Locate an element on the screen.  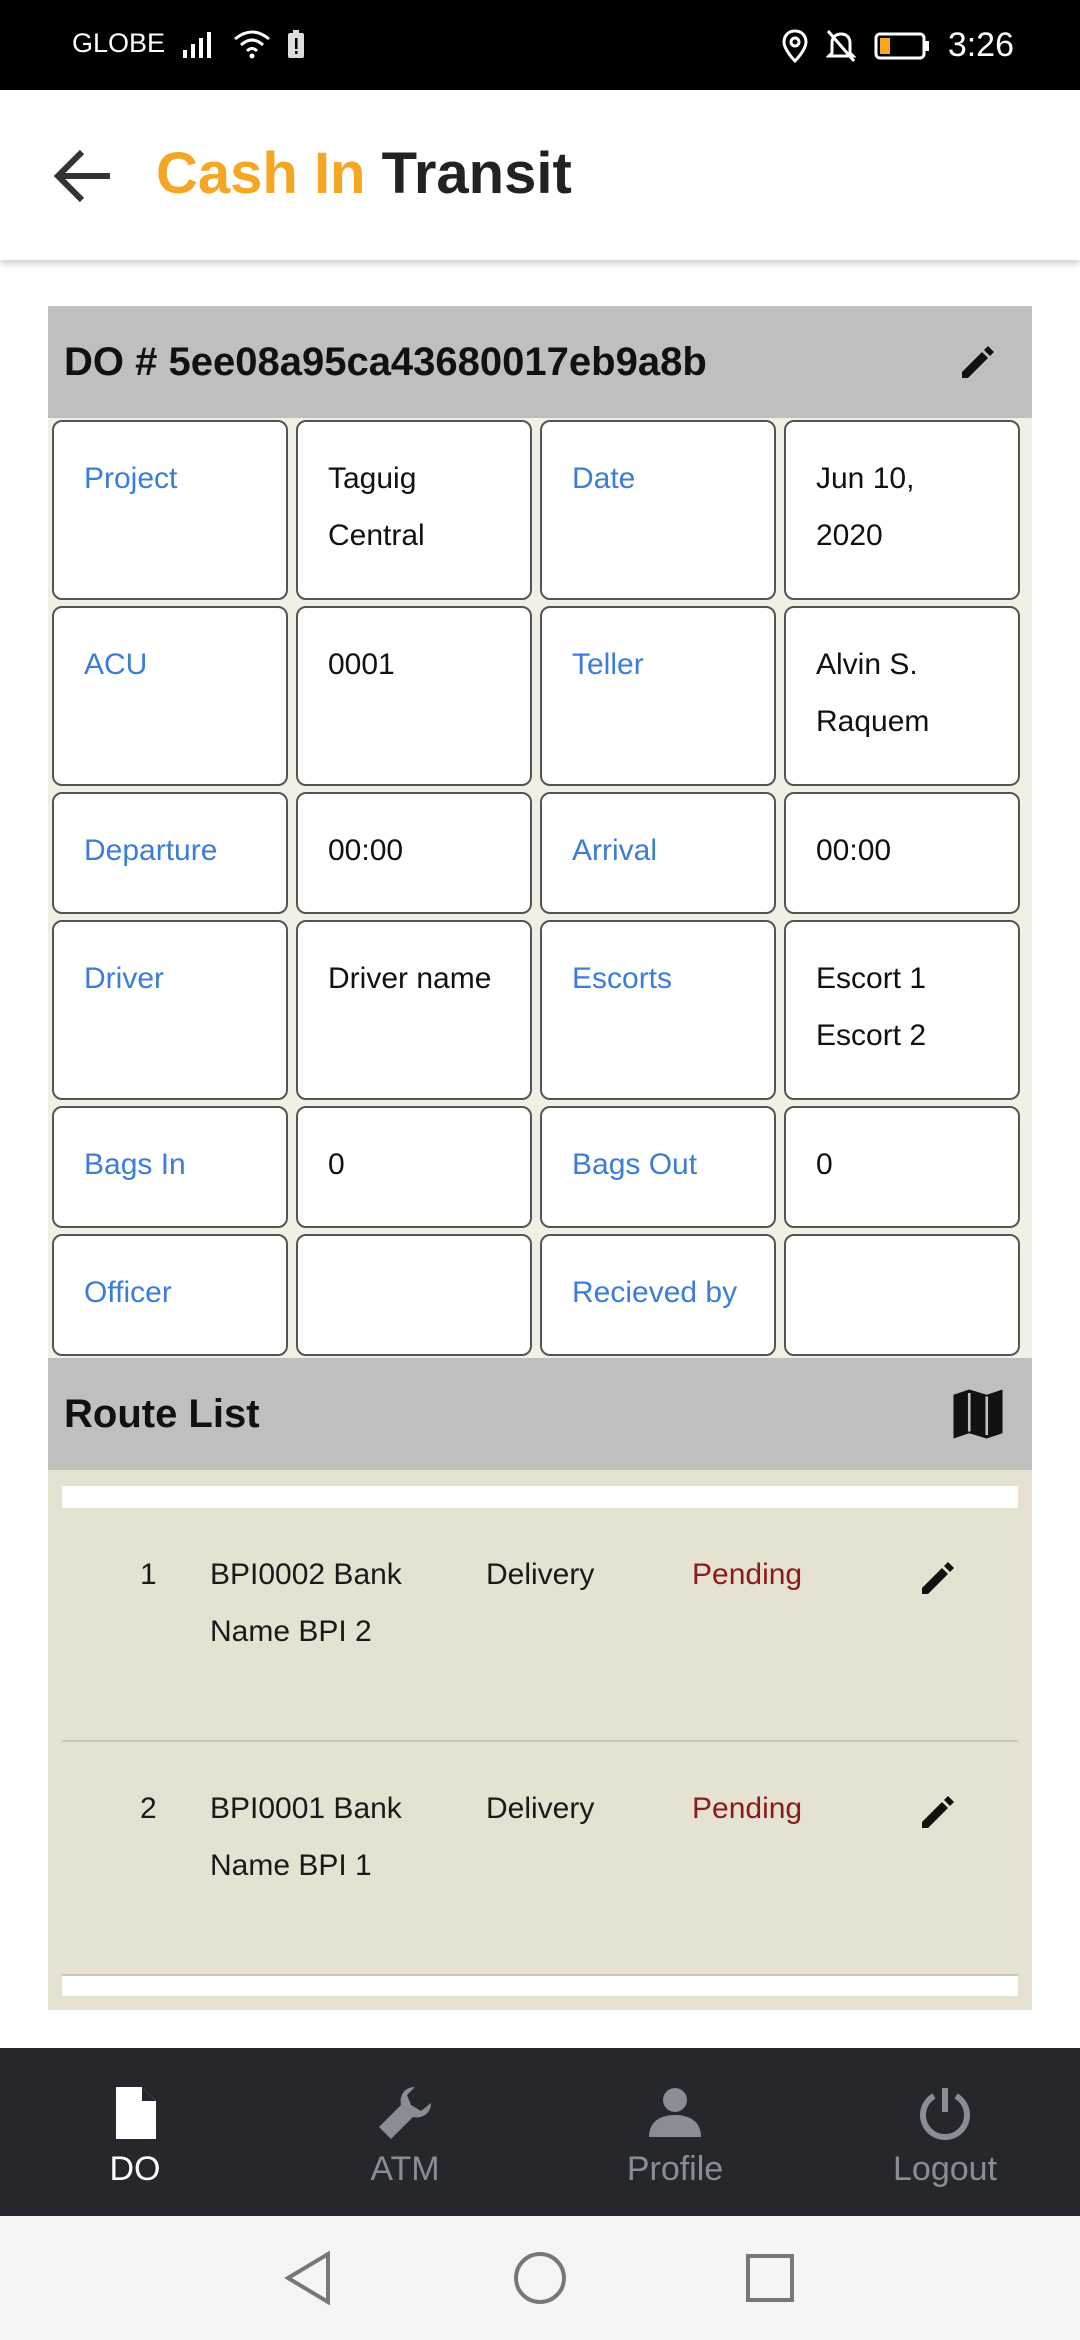
notifications-off-icon is located at coordinates (840, 45).